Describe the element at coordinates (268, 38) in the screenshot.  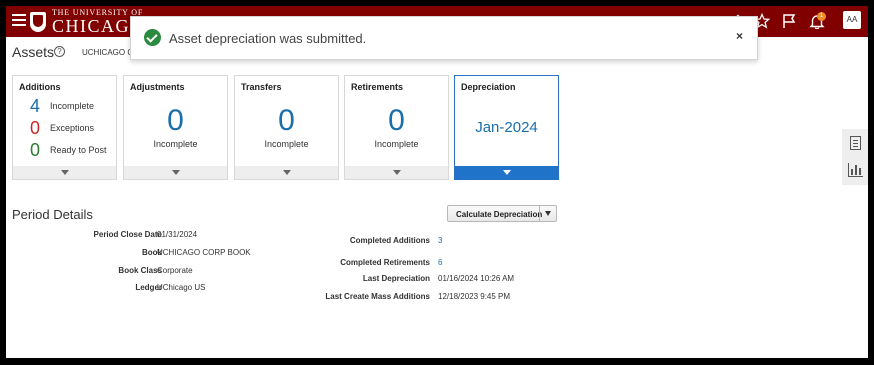
I see `toast-message: Asset depreciation was submitted.` at that location.